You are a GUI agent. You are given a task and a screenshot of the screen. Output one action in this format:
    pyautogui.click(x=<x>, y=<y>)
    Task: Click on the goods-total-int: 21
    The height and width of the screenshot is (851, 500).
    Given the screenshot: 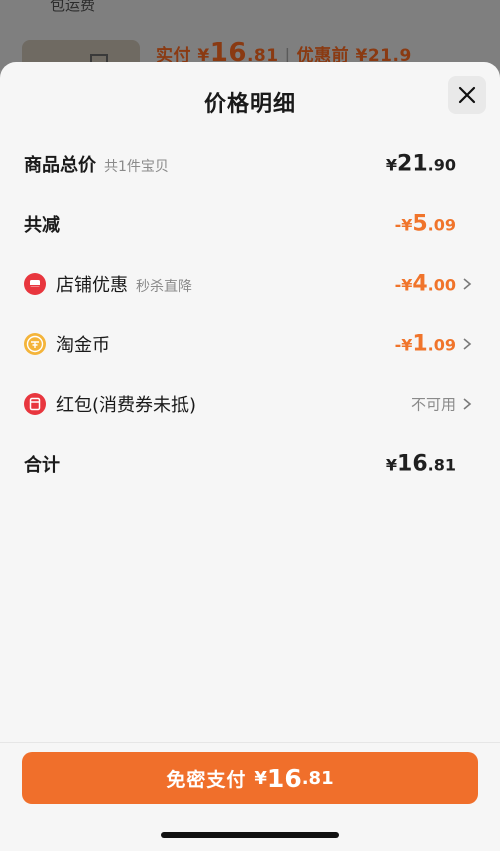 What is the action you would take?
    pyautogui.click(x=412, y=164)
    